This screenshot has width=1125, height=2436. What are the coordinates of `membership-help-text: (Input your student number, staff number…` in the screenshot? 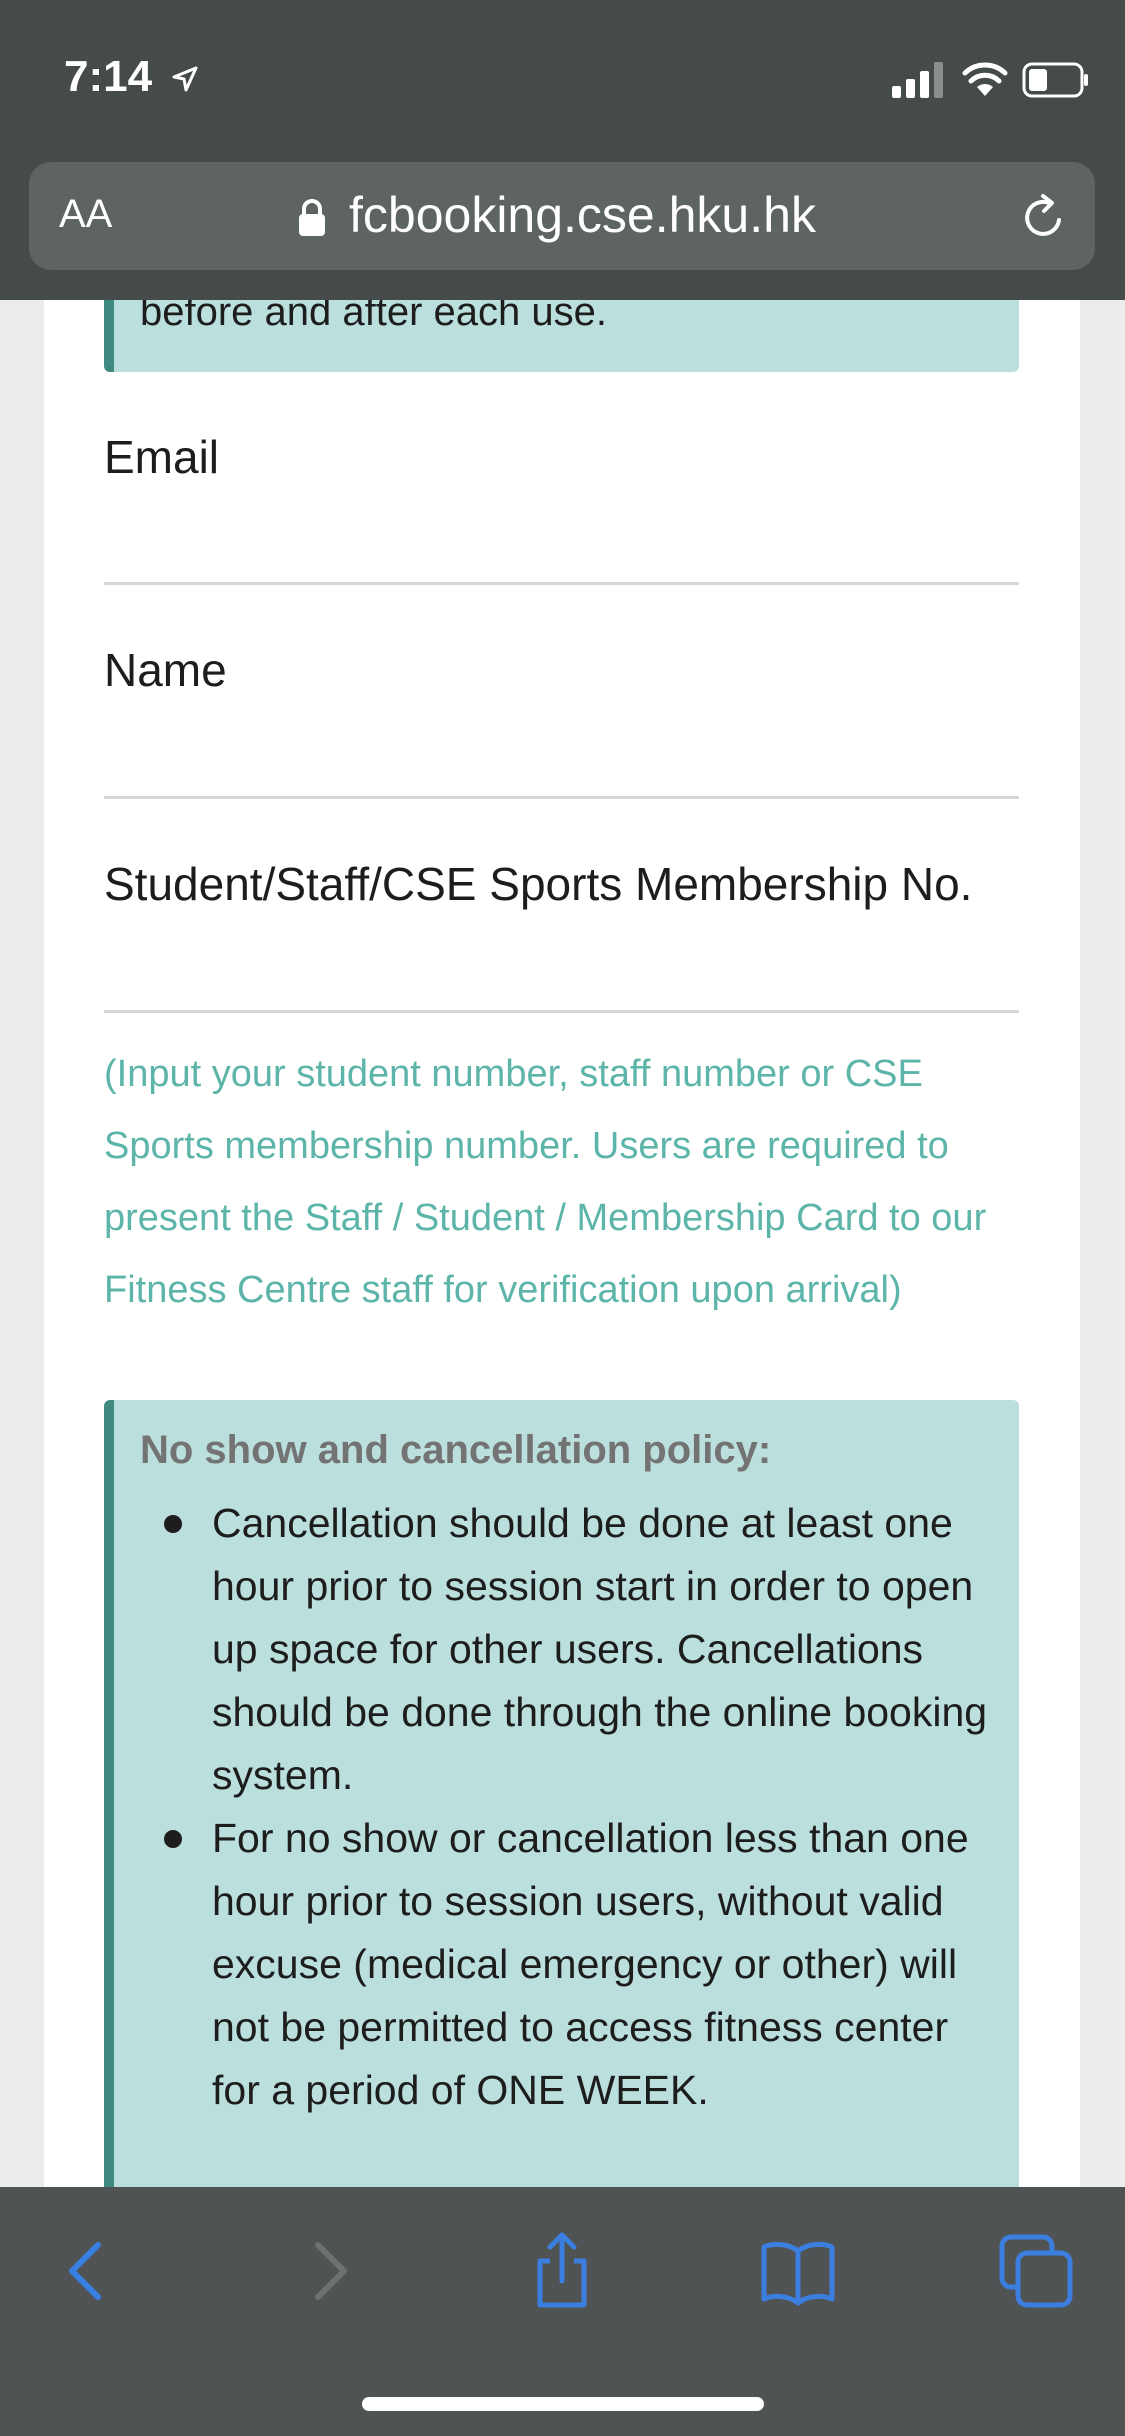 It's located at (545, 1182).